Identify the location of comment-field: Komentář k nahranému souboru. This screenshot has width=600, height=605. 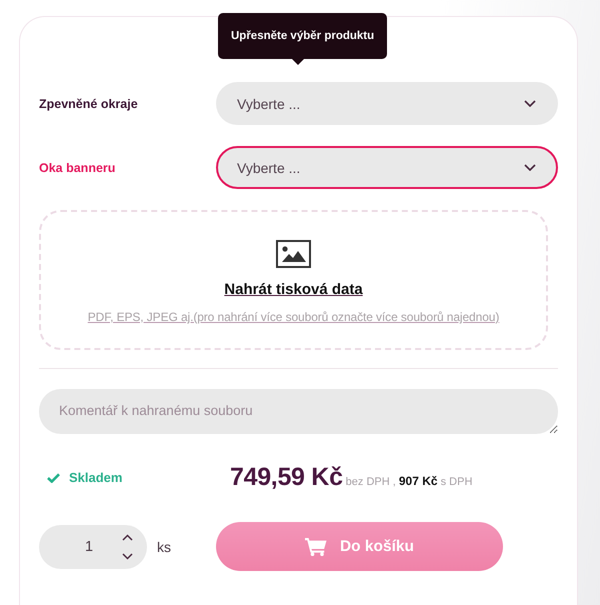
(298, 411).